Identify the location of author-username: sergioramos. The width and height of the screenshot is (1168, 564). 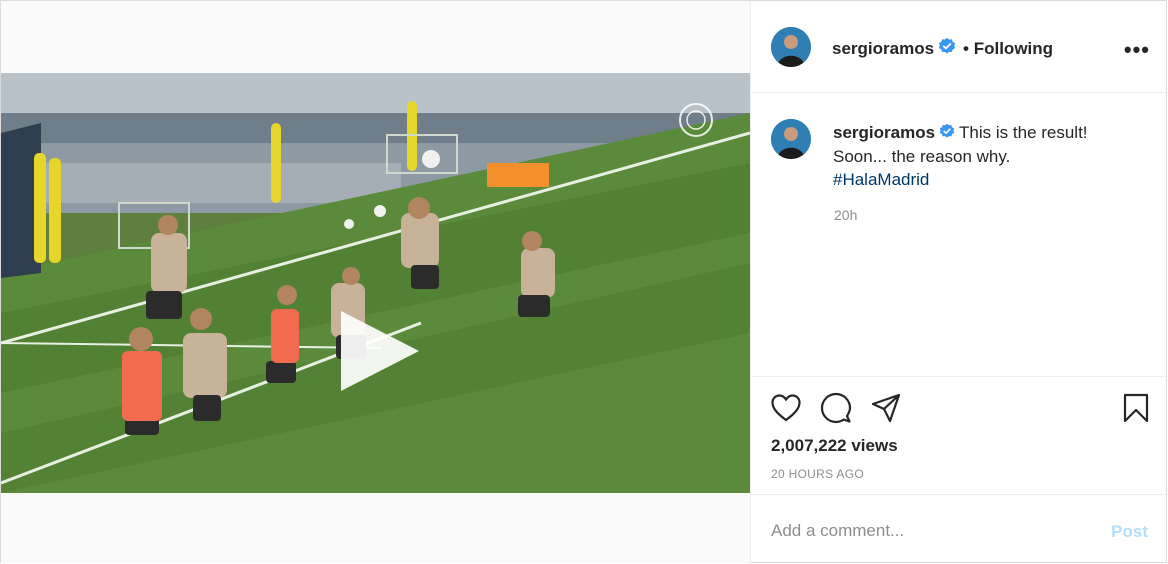
(883, 49).